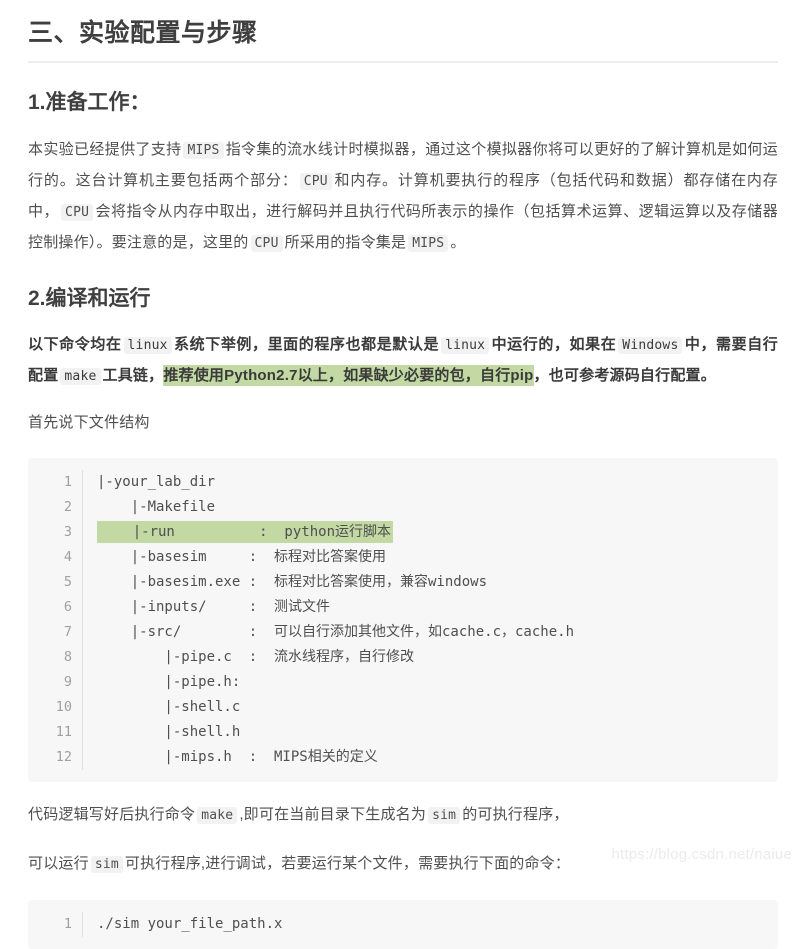  I want to click on code-line-number: 4, so click(67, 556).